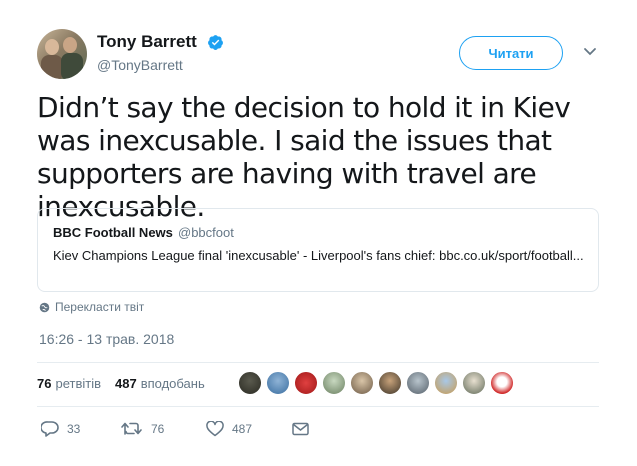 The height and width of the screenshot is (466, 637). Describe the element at coordinates (44, 307) in the screenshot. I see `globe-icon` at that location.